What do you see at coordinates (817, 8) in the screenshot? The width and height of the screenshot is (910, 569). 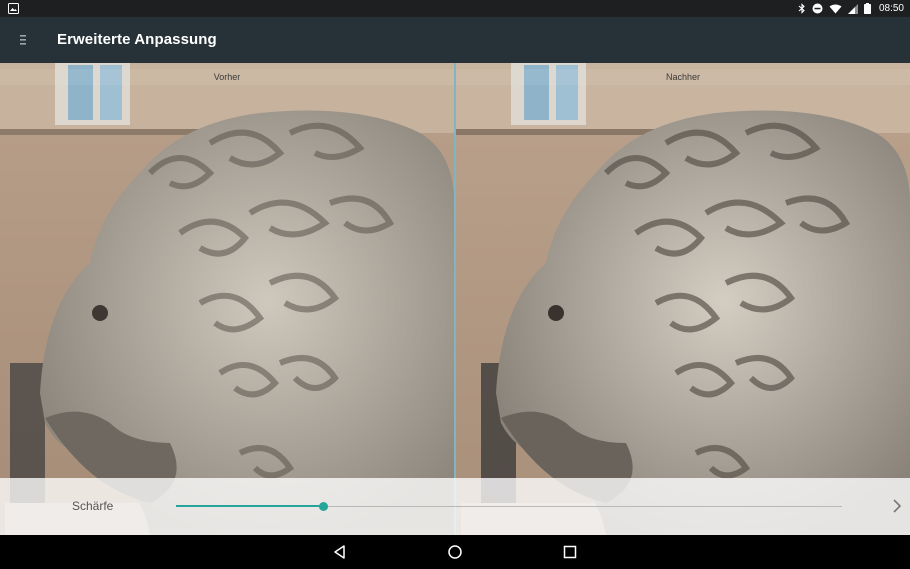 I see `do-not-disturb-icon` at bounding box center [817, 8].